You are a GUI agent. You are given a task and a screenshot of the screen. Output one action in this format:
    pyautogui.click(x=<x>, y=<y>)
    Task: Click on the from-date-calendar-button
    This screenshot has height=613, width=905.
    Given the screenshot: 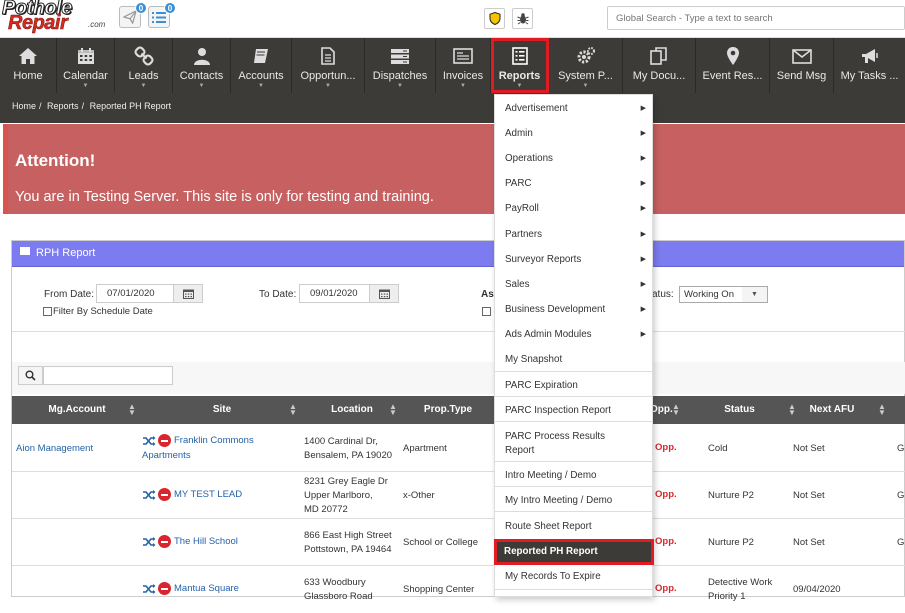 What is the action you would take?
    pyautogui.click(x=188, y=293)
    